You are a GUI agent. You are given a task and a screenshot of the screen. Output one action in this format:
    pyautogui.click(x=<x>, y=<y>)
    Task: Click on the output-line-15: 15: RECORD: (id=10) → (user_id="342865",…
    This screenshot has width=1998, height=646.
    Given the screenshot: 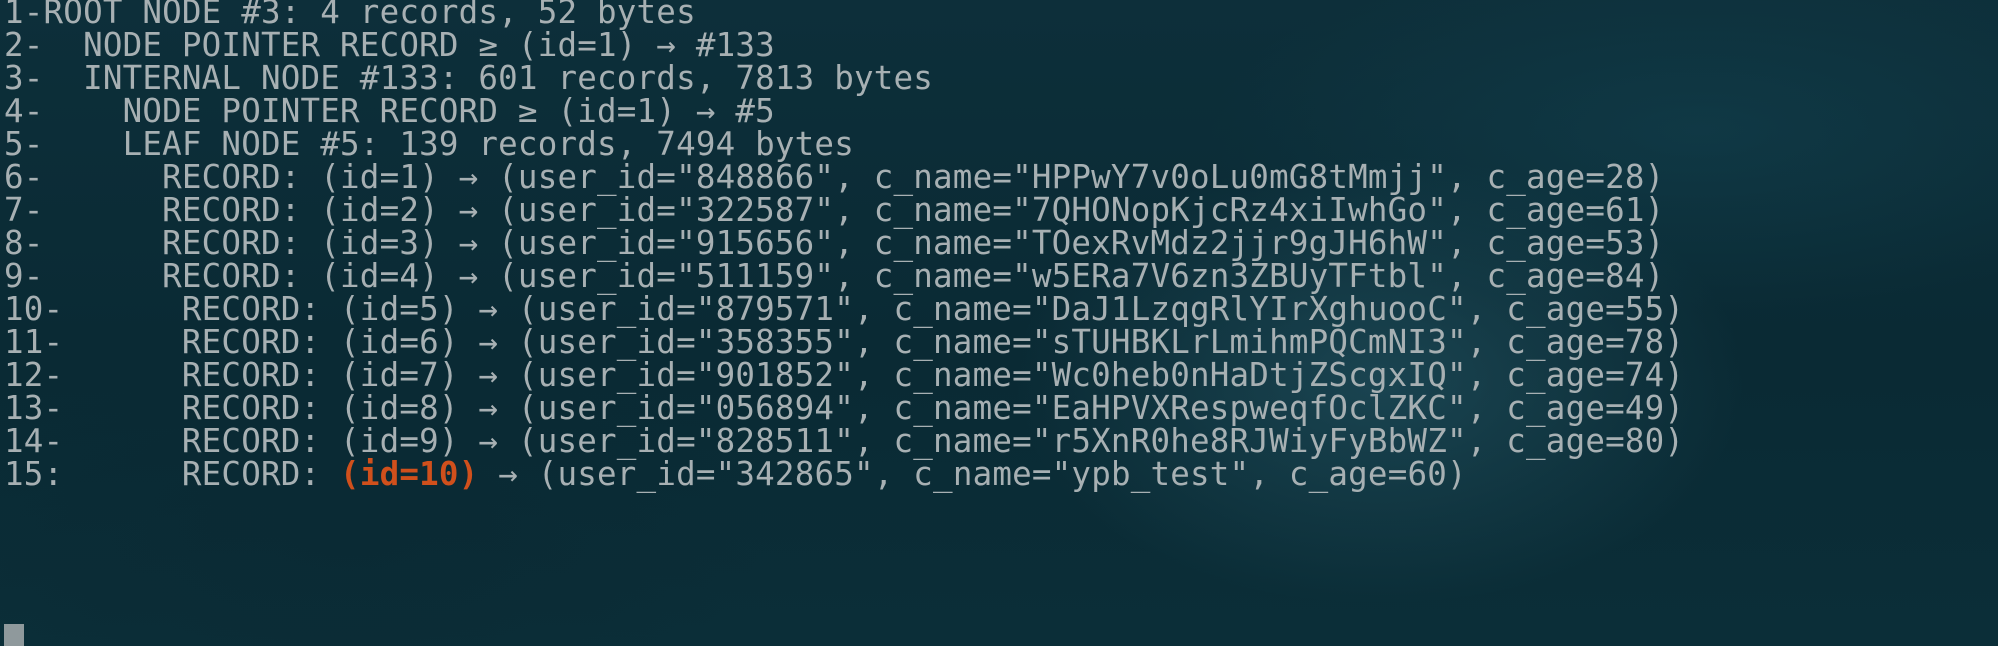 What is the action you would take?
    pyautogui.click(x=735, y=474)
    